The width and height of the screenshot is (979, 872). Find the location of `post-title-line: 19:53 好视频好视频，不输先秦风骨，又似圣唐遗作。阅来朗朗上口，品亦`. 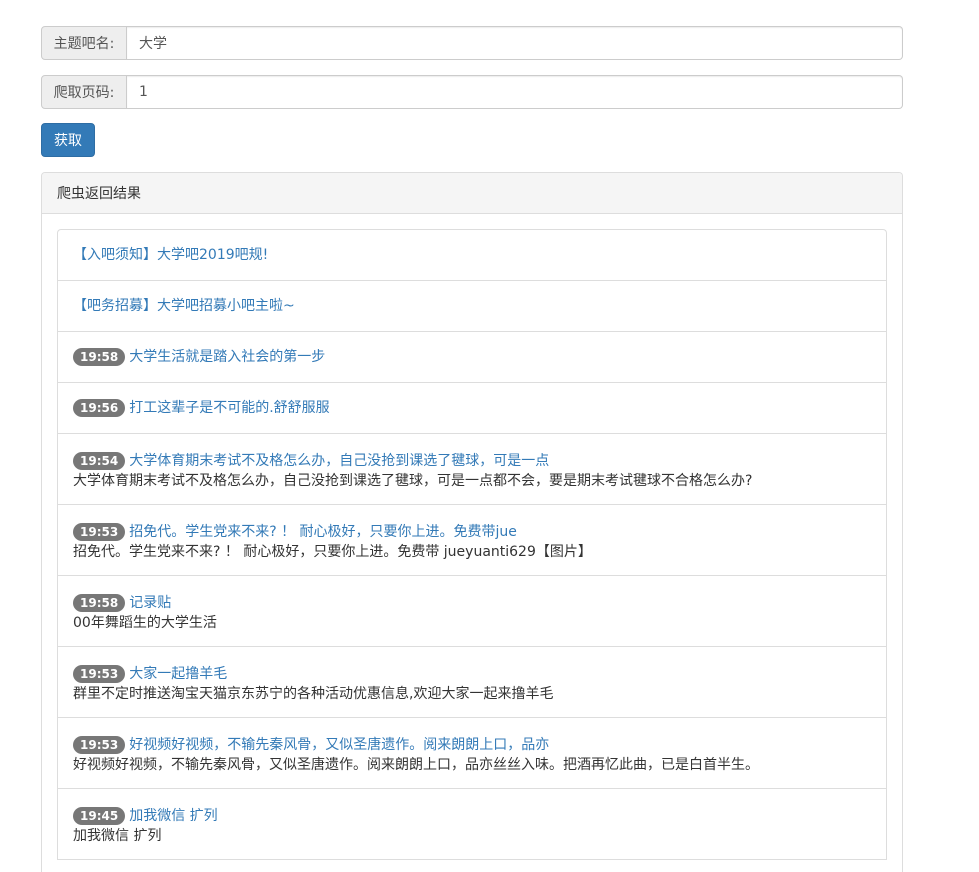

post-title-line: 19:53 好视频好视频，不输先秦风骨，又似圣唐遗作。阅来朗朗上口，品亦 is located at coordinates (472, 745).